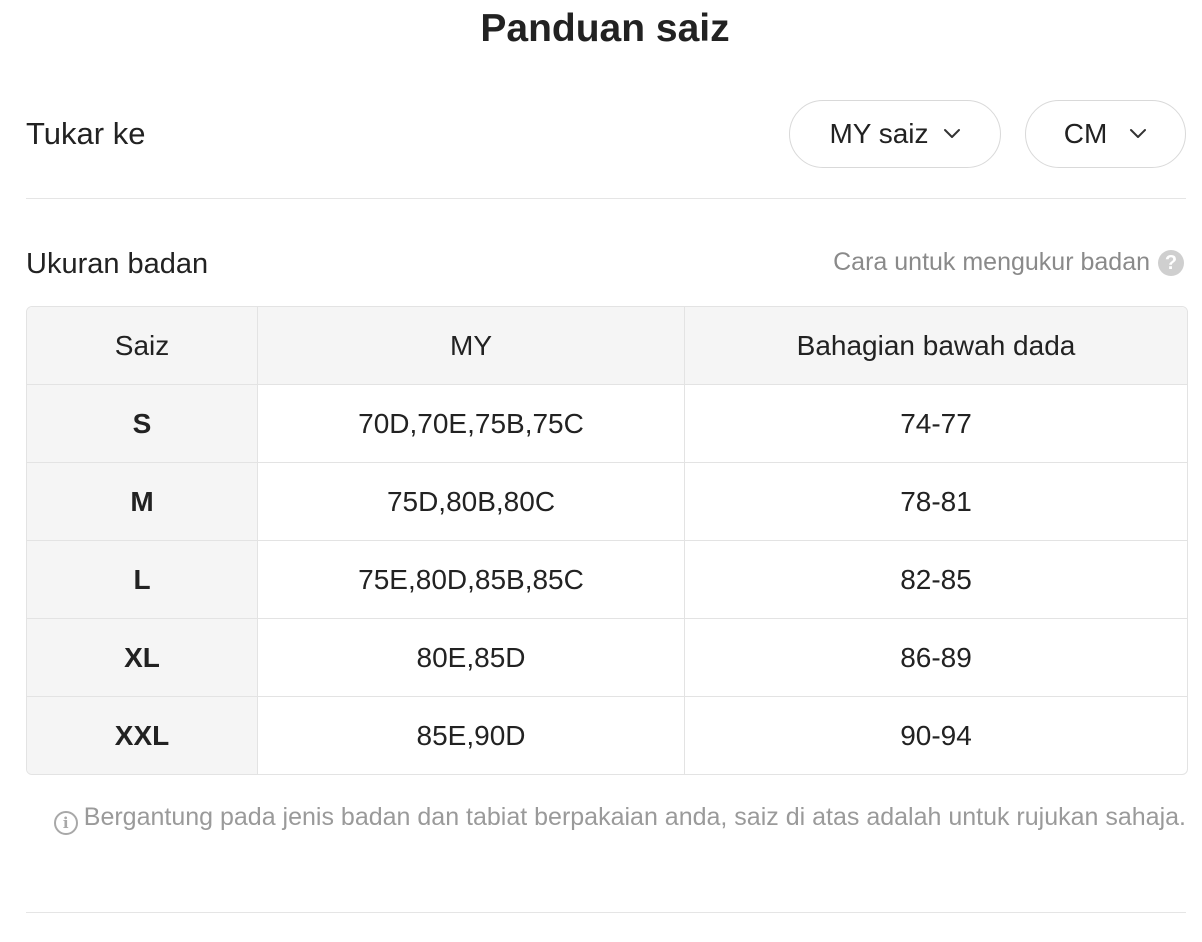  Describe the element at coordinates (935, 501) in the screenshot. I see `cell-underbust: 78-81` at that location.